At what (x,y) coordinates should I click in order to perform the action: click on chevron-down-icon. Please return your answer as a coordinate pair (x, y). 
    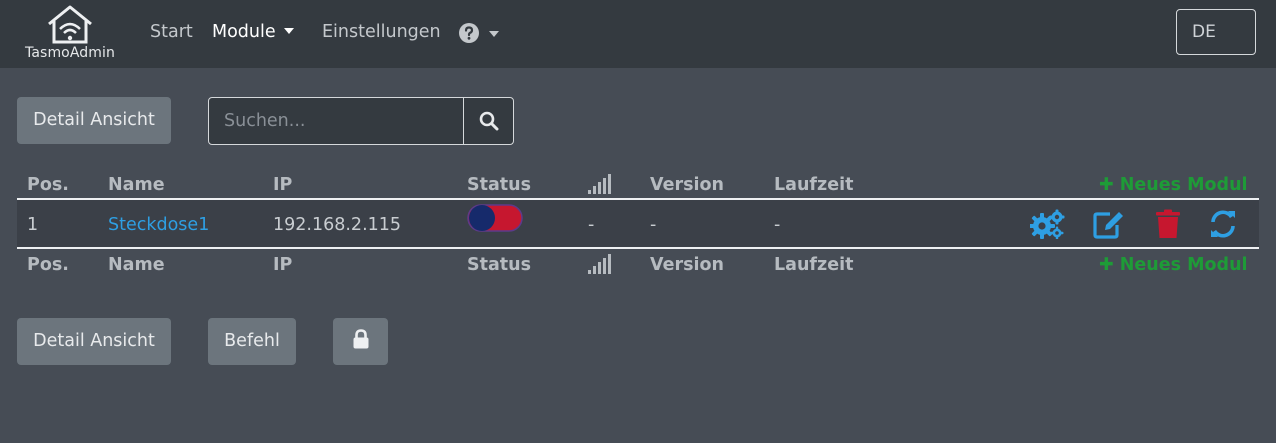
    Looking at the image, I should click on (288, 31).